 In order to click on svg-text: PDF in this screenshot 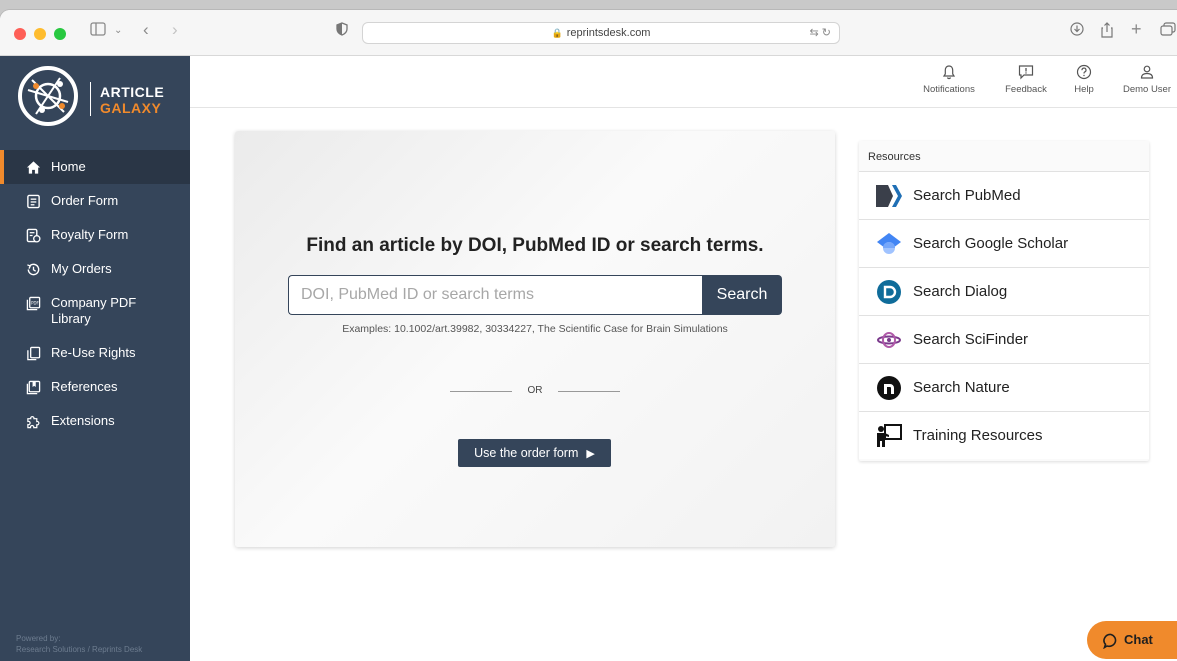, I will do `click(35, 302)`.